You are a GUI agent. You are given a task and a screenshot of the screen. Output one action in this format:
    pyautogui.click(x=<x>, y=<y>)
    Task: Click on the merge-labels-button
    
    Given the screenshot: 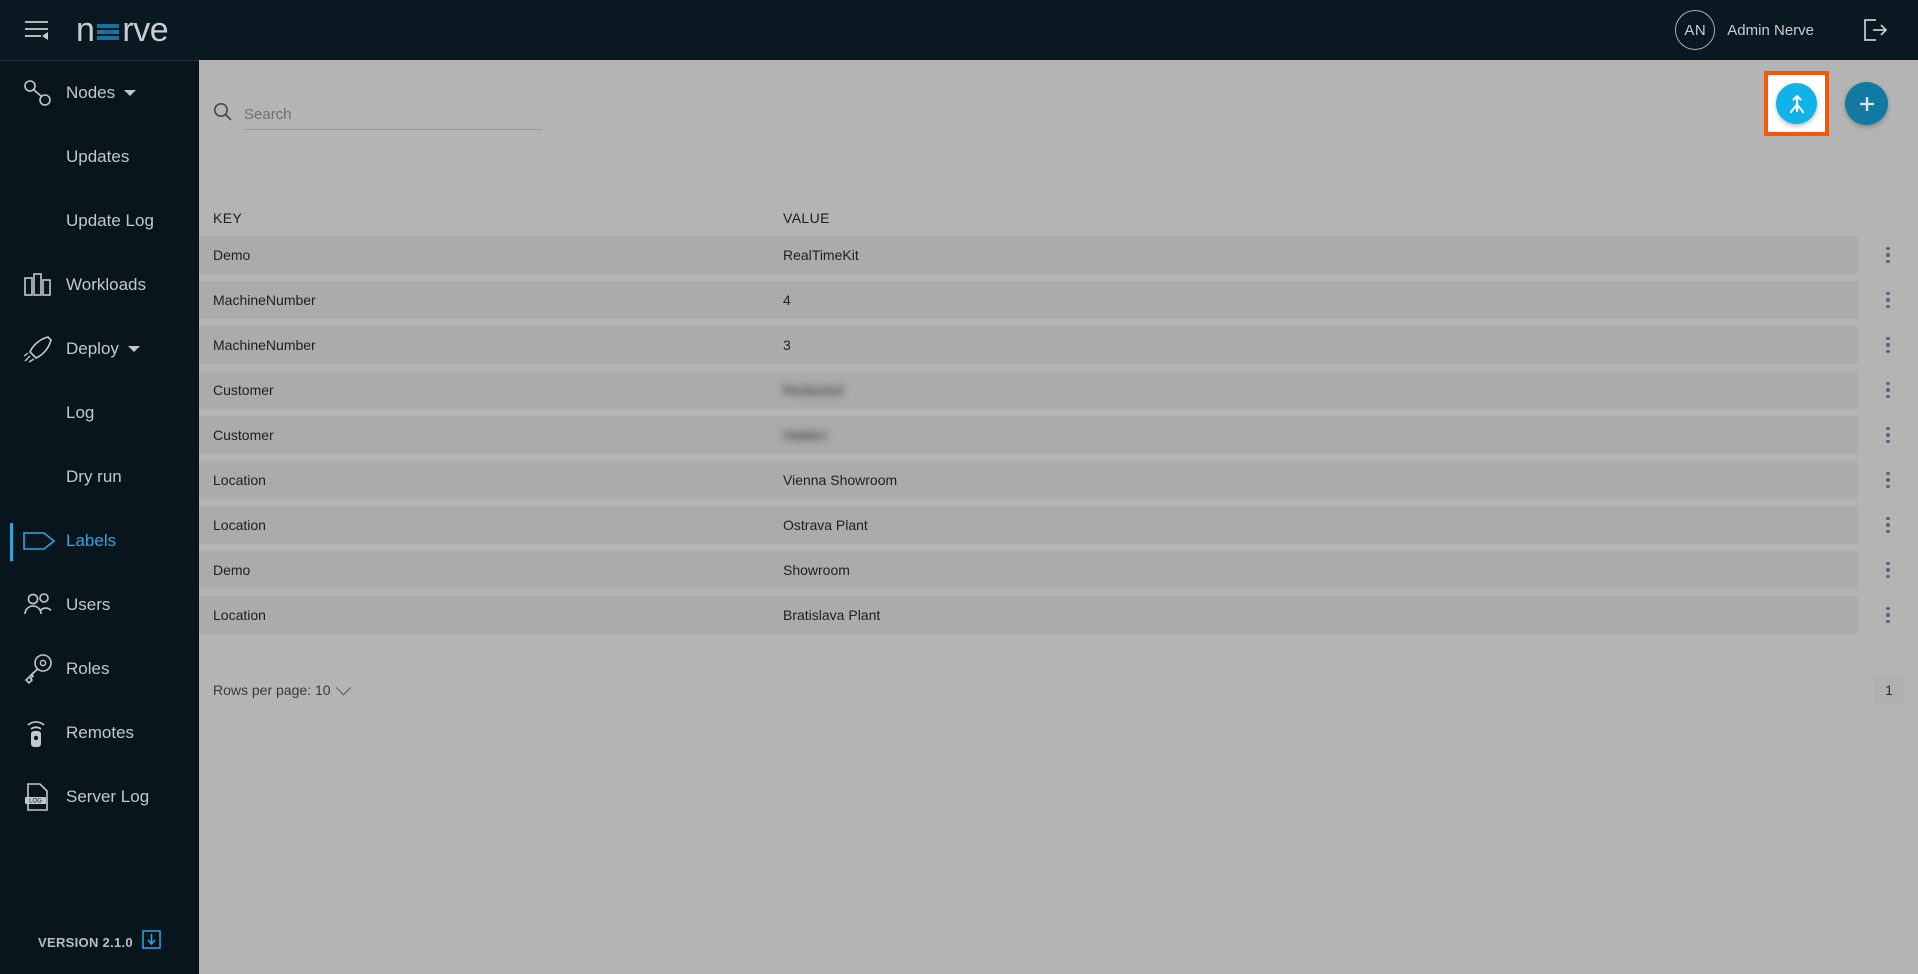 What is the action you would take?
    pyautogui.click(x=1796, y=103)
    